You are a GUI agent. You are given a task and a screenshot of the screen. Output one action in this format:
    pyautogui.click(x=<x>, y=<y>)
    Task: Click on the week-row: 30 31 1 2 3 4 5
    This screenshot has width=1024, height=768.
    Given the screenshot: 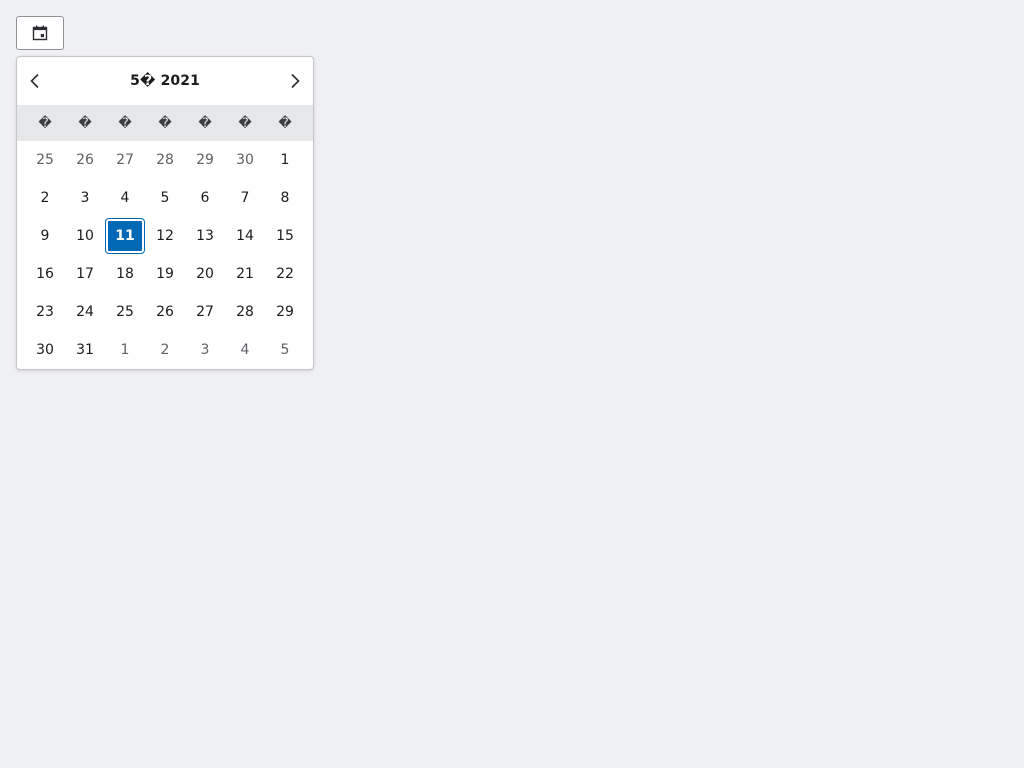 What is the action you would take?
    pyautogui.click(x=165, y=350)
    